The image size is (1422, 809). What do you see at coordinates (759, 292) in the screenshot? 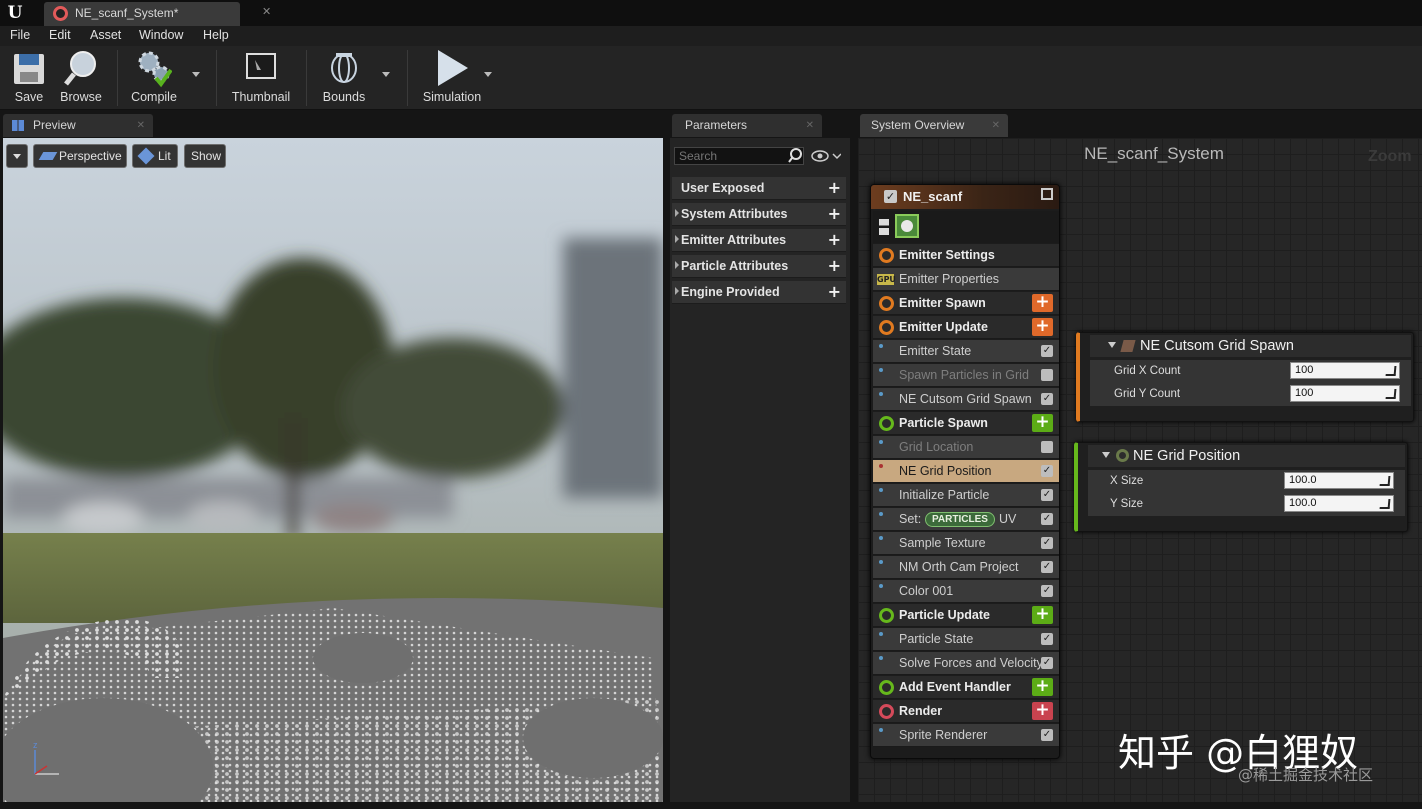
I see `param-category-engine-provided: Engine Provided +` at bounding box center [759, 292].